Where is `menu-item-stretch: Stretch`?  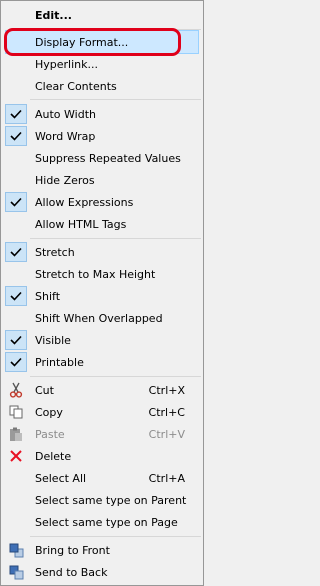 menu-item-stretch: Stretch is located at coordinates (102, 252).